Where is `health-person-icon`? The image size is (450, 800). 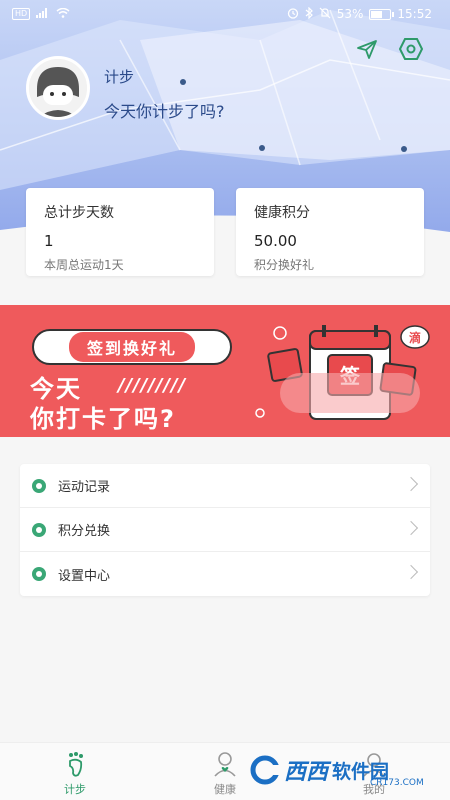
health-person-icon is located at coordinates (225, 764).